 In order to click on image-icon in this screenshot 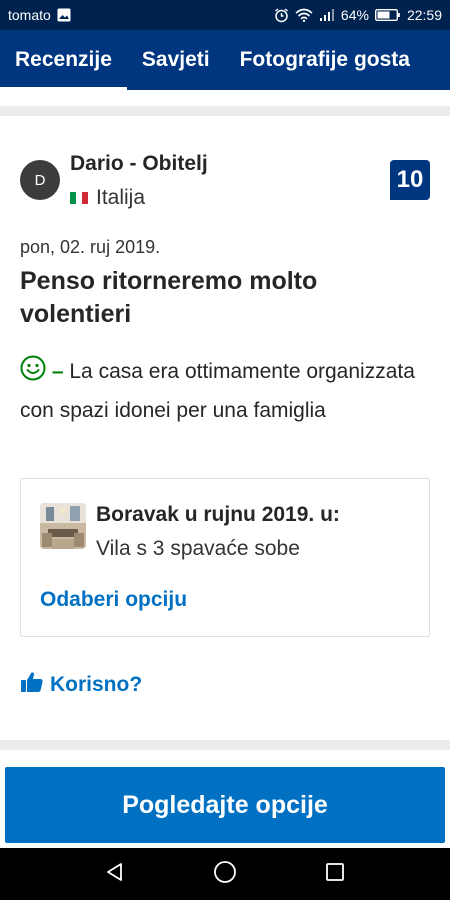, I will do `click(64, 15)`.